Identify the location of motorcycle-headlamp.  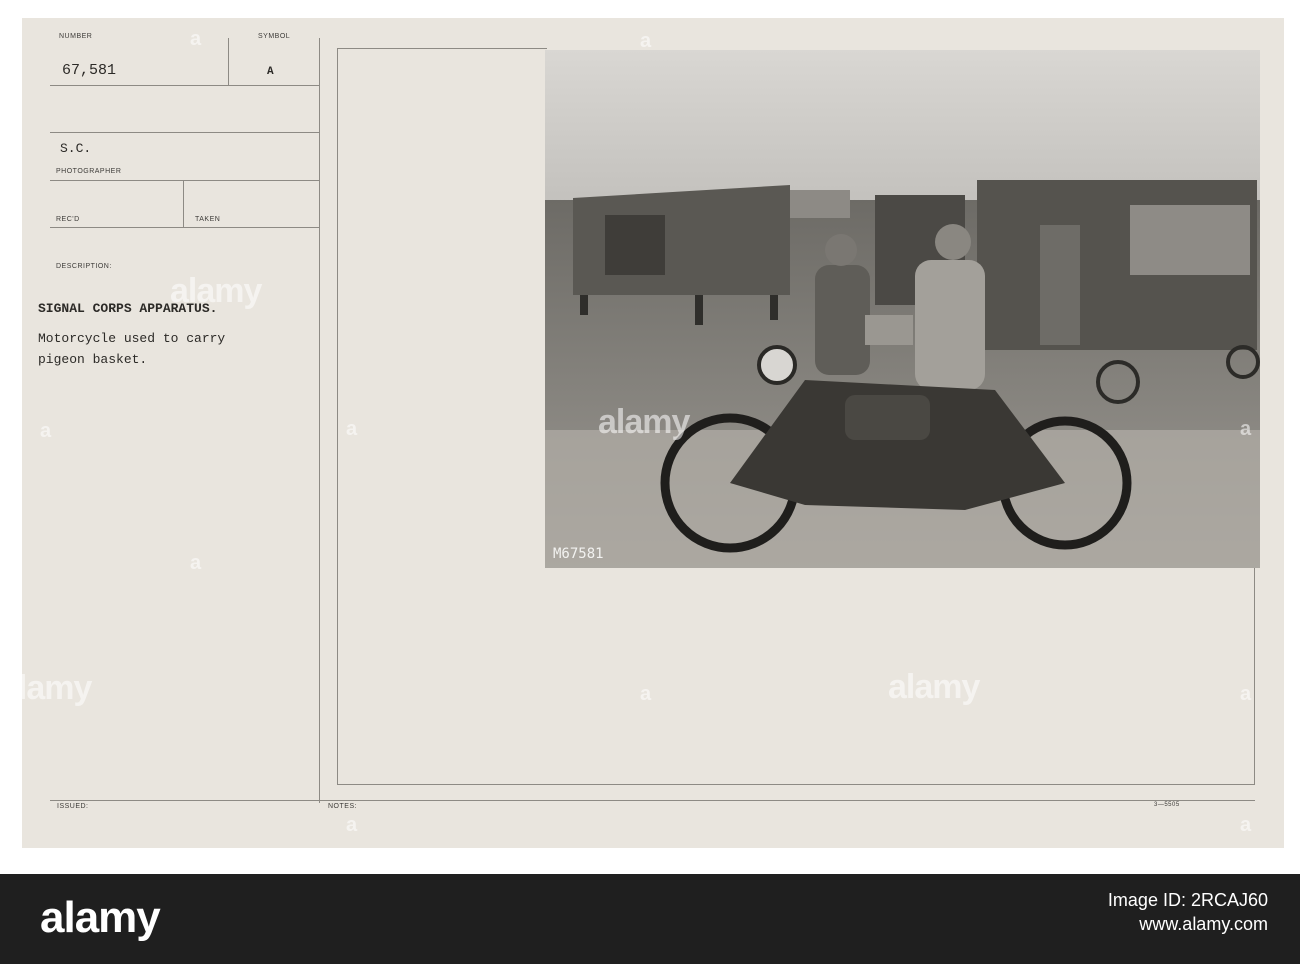
(777, 365).